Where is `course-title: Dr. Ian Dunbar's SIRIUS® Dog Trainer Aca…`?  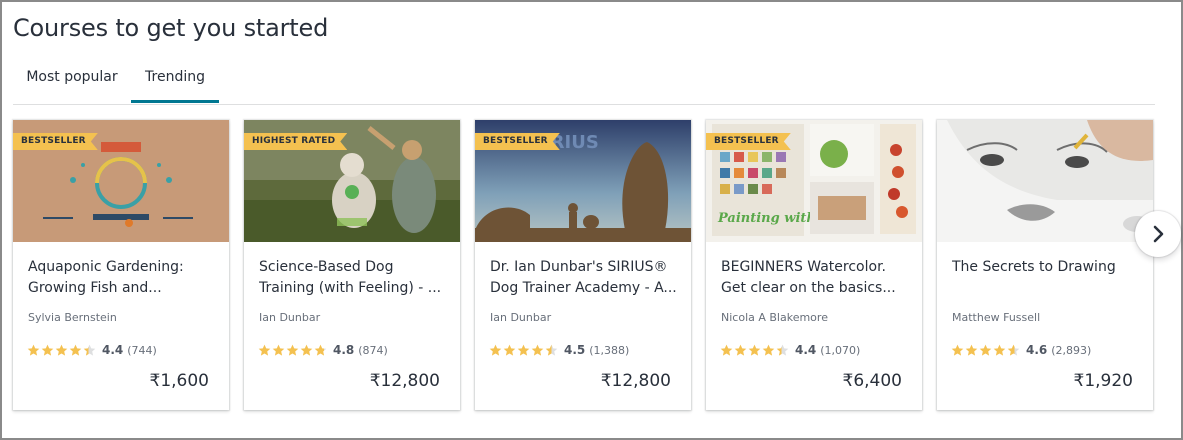
course-title: Dr. Ian Dunbar's SIRIUS® Dog Trainer Aca… is located at coordinates (584, 278).